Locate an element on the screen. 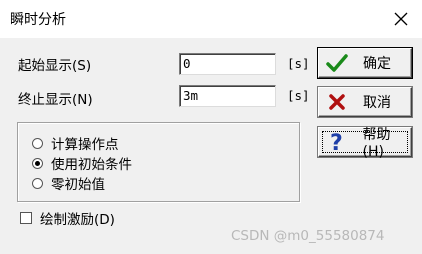  stop-display-input: 3m is located at coordinates (227, 96).